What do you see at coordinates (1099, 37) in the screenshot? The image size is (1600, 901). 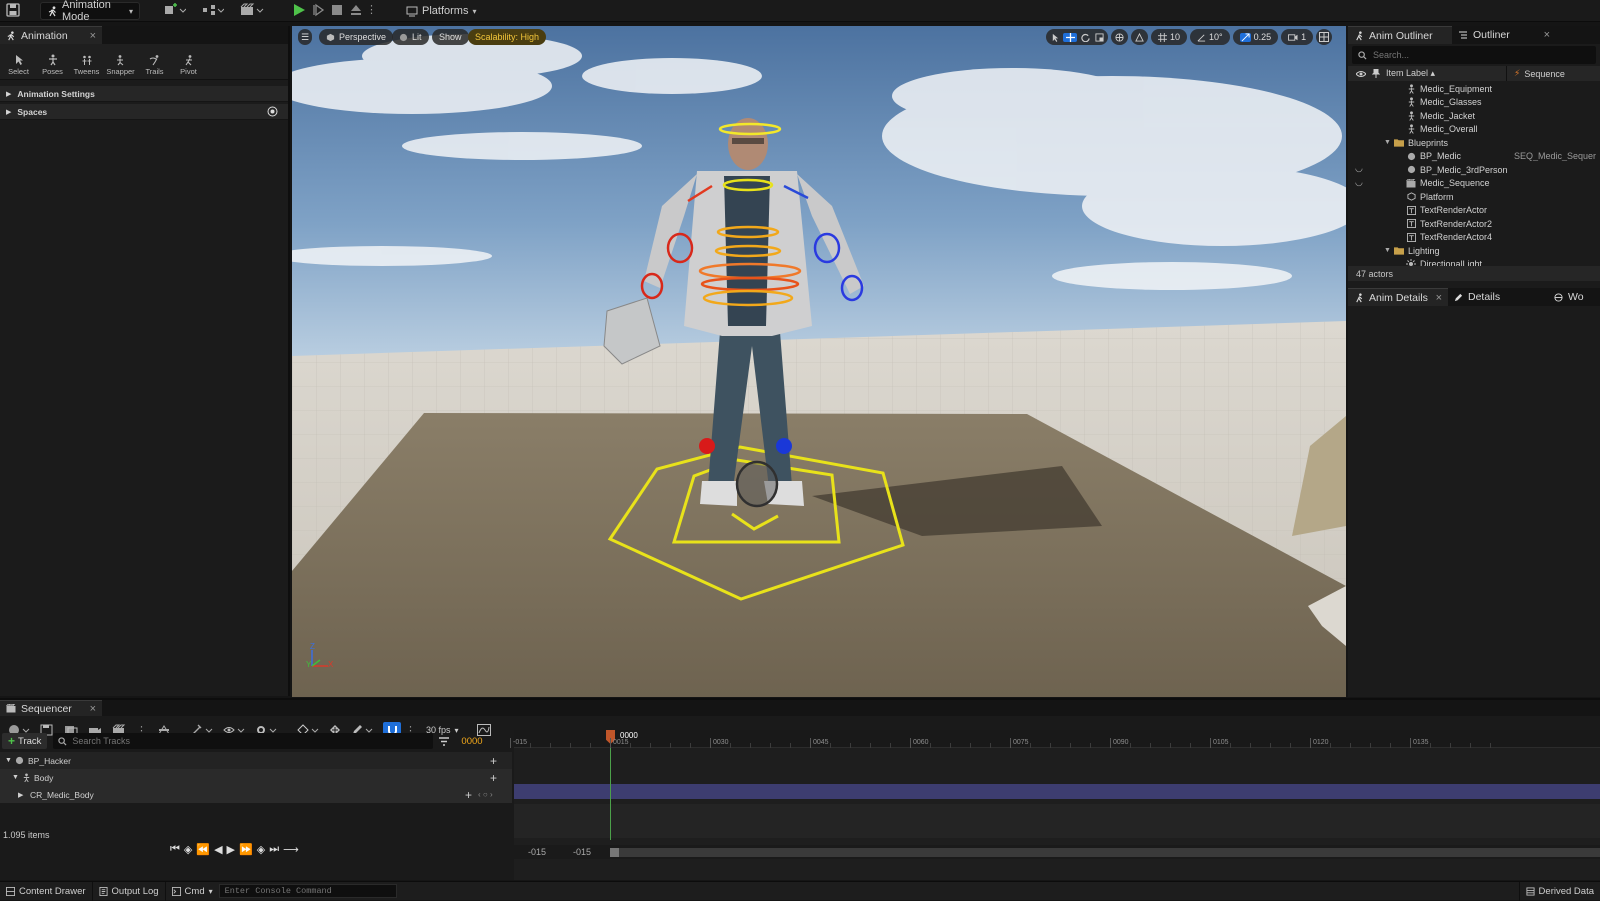 I see `scale-icon` at bounding box center [1099, 37].